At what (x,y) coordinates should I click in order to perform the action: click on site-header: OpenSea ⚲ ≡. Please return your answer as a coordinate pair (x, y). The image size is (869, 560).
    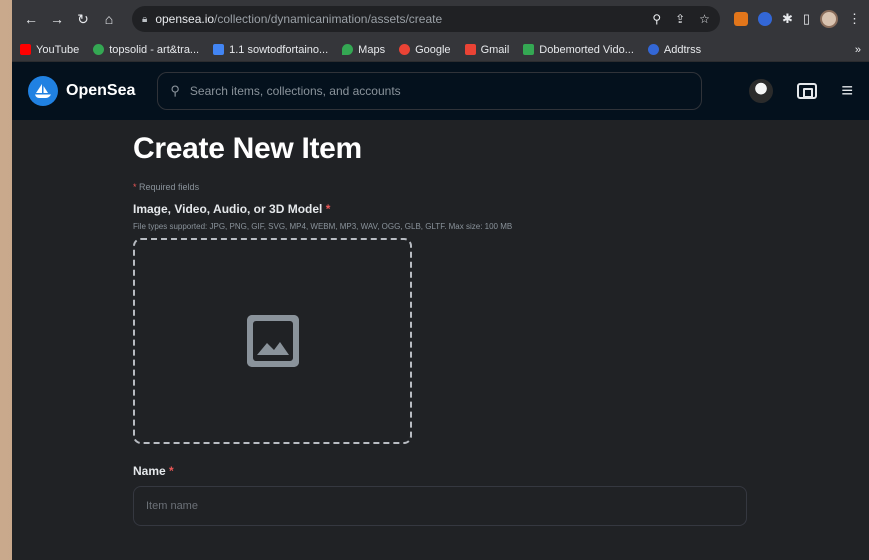
    Looking at the image, I should click on (440, 91).